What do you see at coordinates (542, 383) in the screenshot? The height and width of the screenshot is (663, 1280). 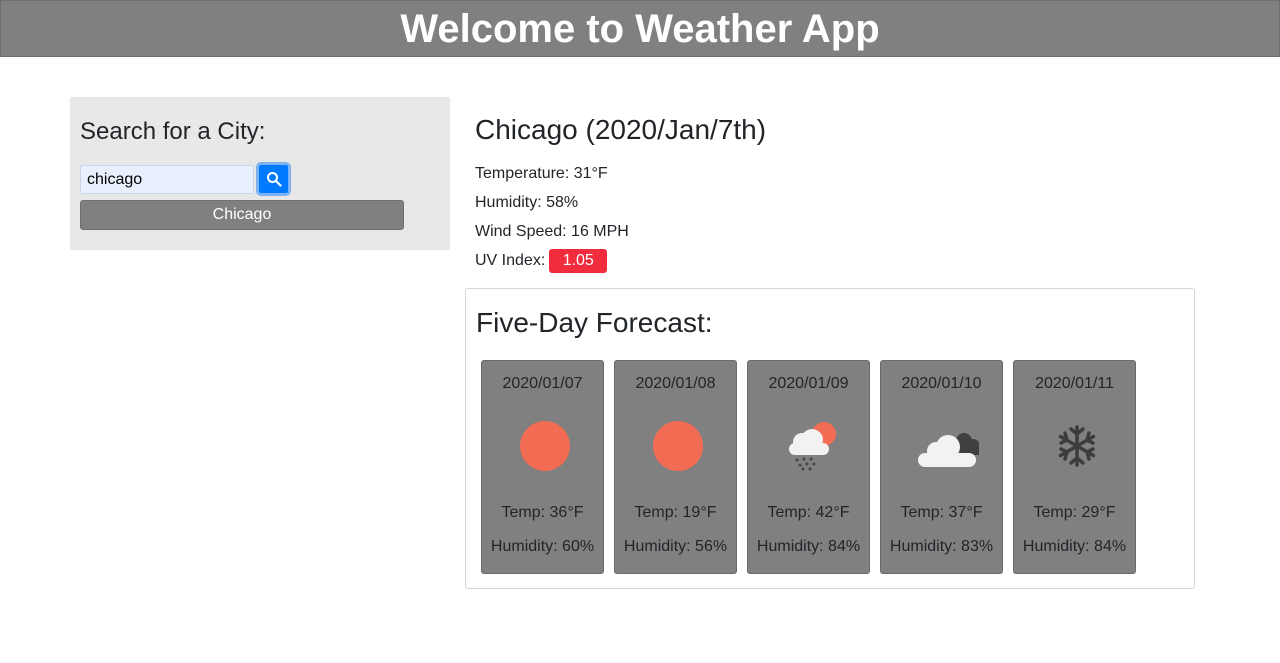 I see `forecast-date: 2020/01/07` at bounding box center [542, 383].